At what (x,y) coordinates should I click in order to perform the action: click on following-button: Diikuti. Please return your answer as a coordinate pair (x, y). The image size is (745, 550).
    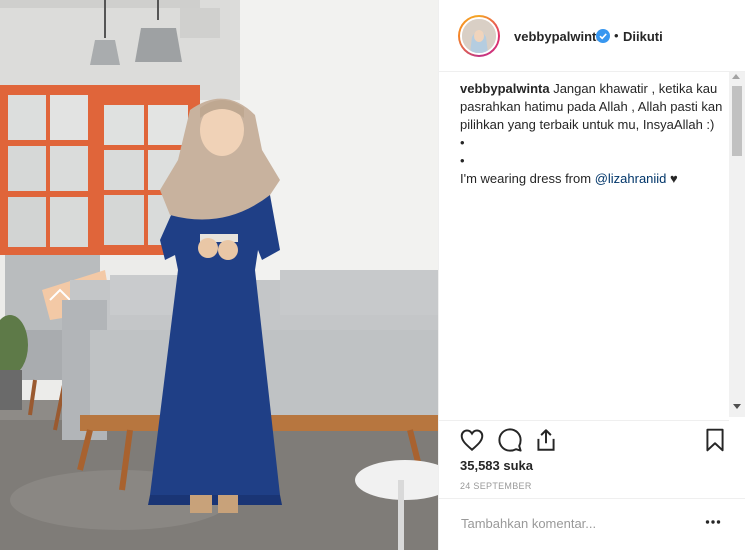
    Looking at the image, I should click on (643, 36).